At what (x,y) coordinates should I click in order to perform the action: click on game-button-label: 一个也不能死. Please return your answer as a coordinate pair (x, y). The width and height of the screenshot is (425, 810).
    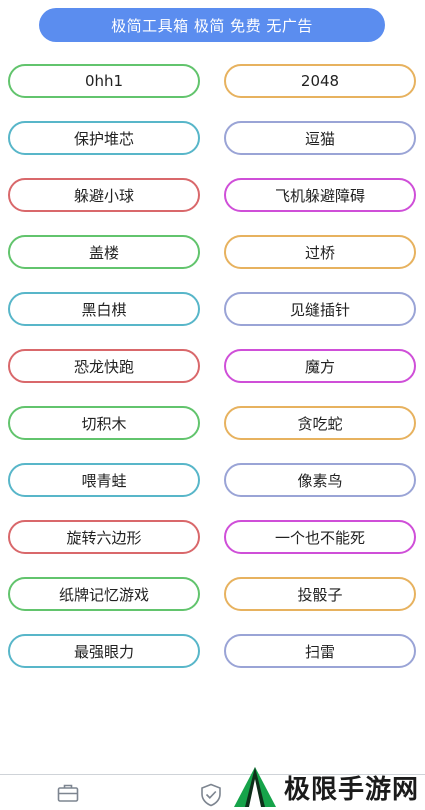
    Looking at the image, I should click on (319, 537).